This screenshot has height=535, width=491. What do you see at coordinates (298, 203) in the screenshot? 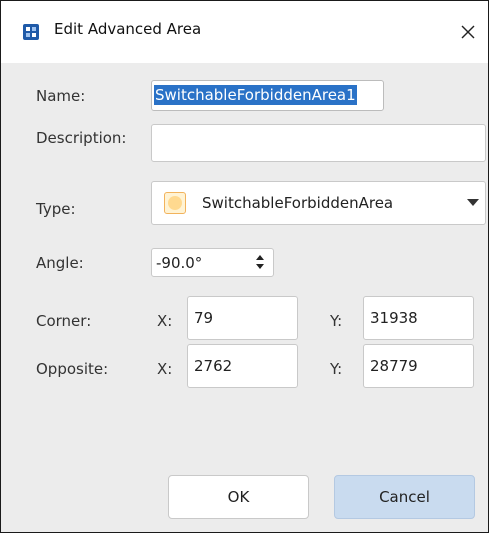
I see `type-select-value: SwitchableForbiddenArea` at bounding box center [298, 203].